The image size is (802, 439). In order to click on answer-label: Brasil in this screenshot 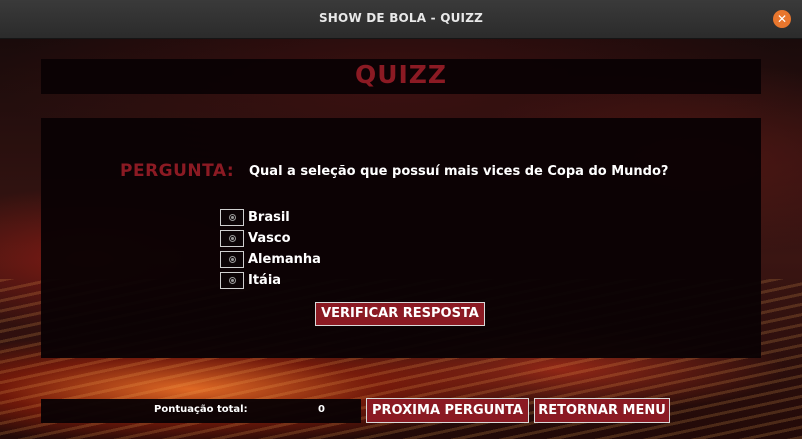, I will do `click(269, 217)`.